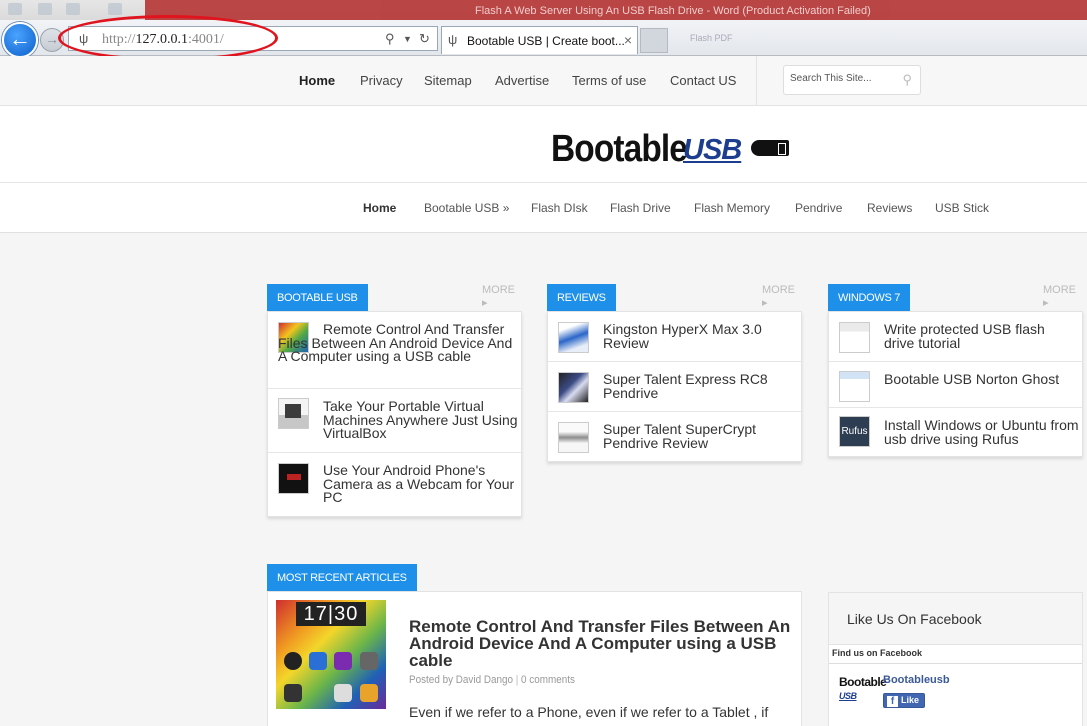 The image size is (1087, 726). Describe the element at coordinates (955, 663) in the screenshot. I see `divider` at that location.